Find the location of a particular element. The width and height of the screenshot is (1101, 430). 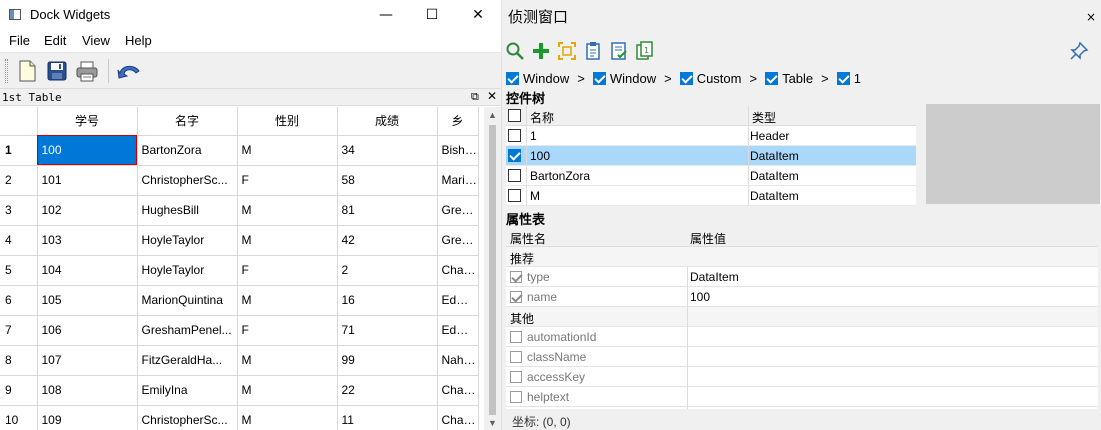

tree-row: M DataItem is located at coordinates (711, 196).